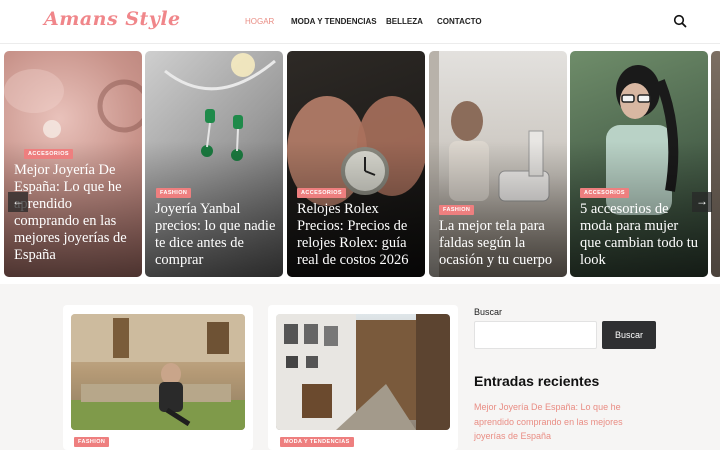 This screenshot has height=450, width=720. I want to click on slider-next-button: →, so click(702, 202).